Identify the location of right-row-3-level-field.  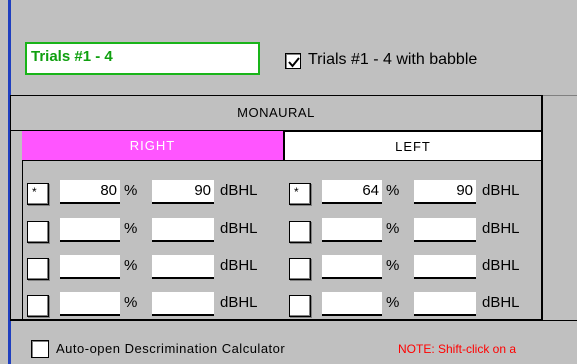
(183, 267).